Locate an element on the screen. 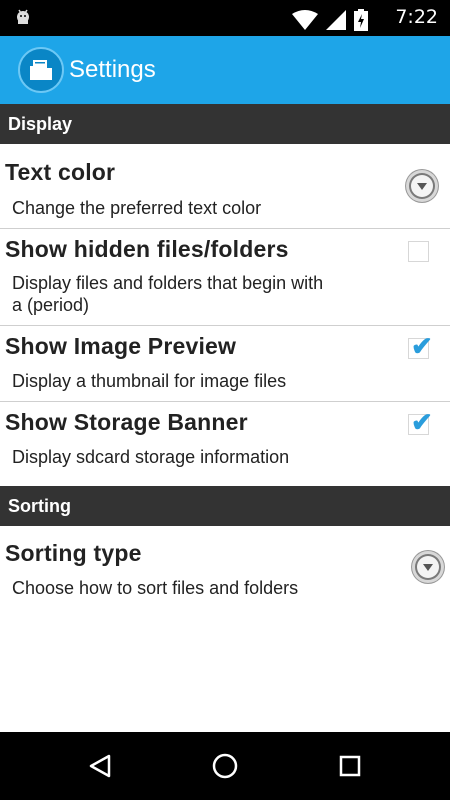 This screenshot has width=450, height=800. pref-title: Show hidden files/folders is located at coordinates (147, 249).